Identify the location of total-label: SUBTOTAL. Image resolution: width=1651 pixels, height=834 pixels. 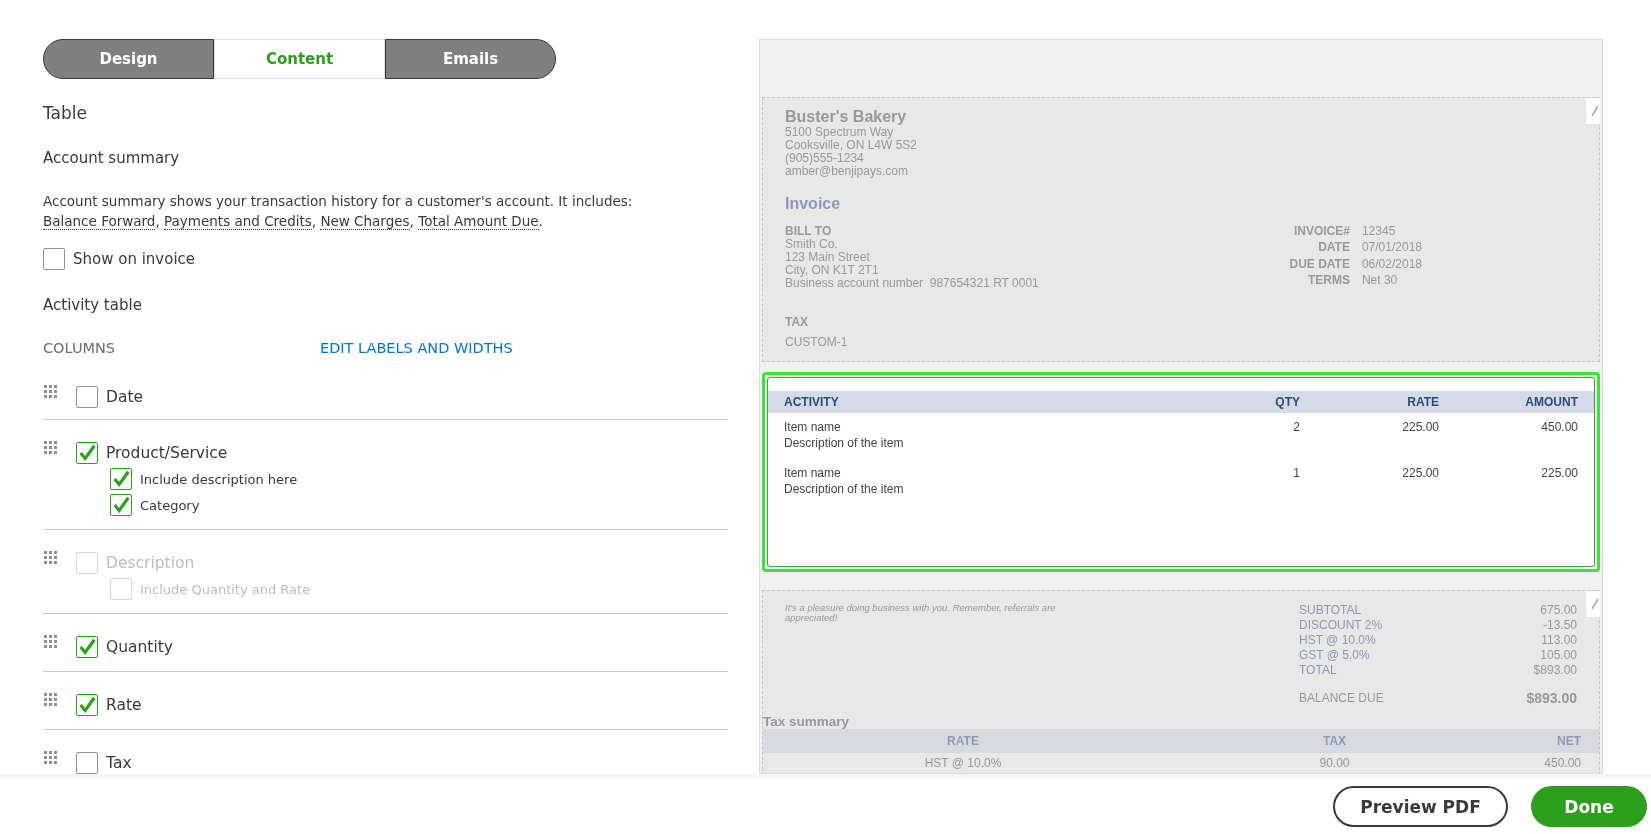
(1331, 610).